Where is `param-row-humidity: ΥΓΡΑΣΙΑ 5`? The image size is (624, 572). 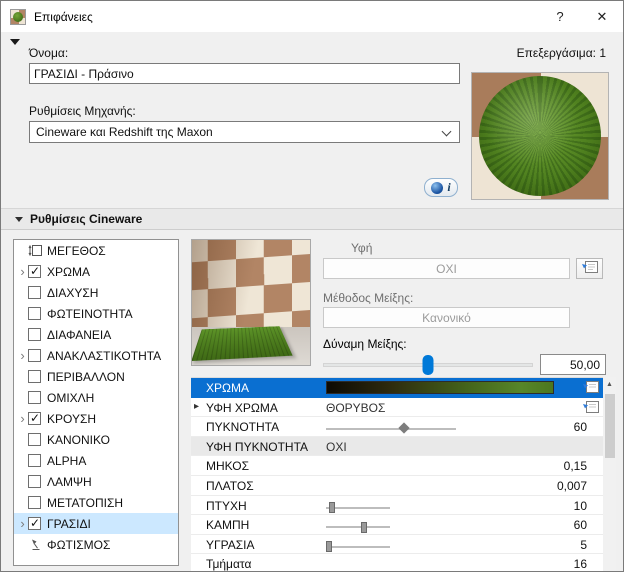
param-row-humidity: ΥΓΡΑΣΙΑ 5 is located at coordinates (397, 544).